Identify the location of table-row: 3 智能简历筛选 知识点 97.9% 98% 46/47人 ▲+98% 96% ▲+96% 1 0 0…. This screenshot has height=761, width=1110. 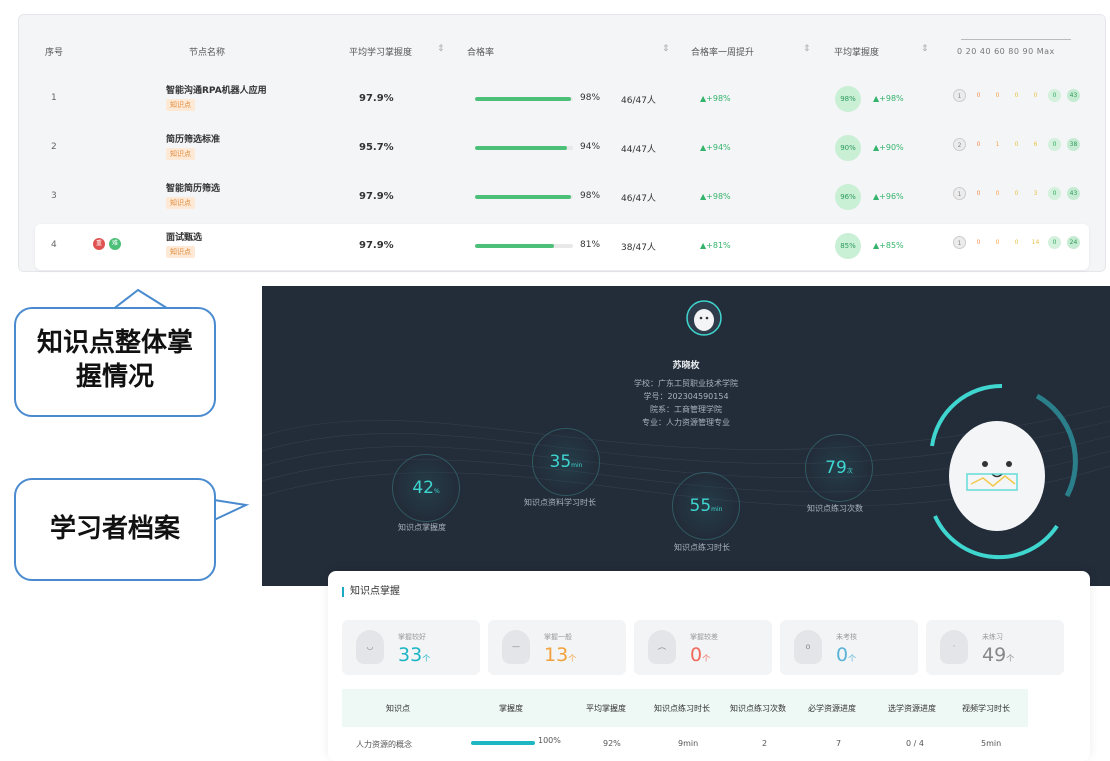
(562, 198).